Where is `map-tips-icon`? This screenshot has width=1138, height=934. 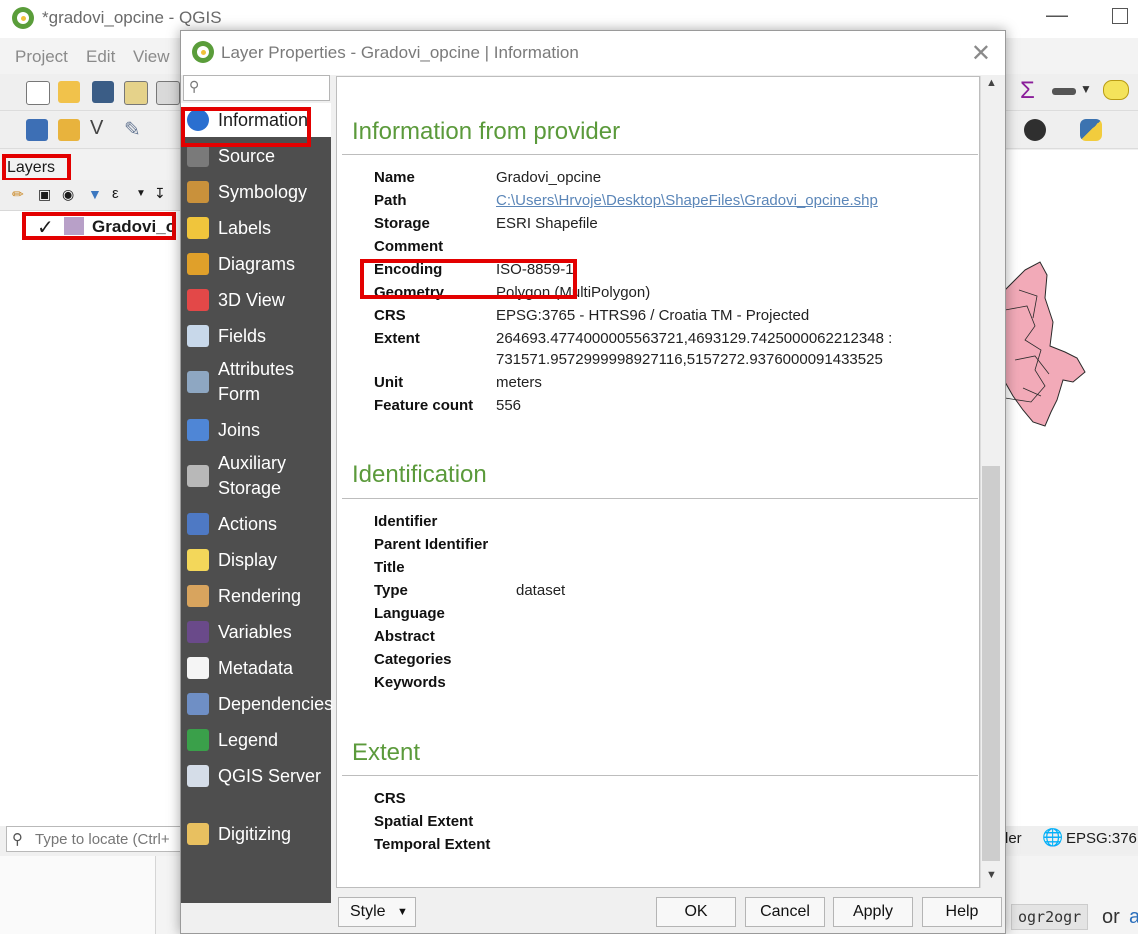
map-tips-icon is located at coordinates (1116, 90).